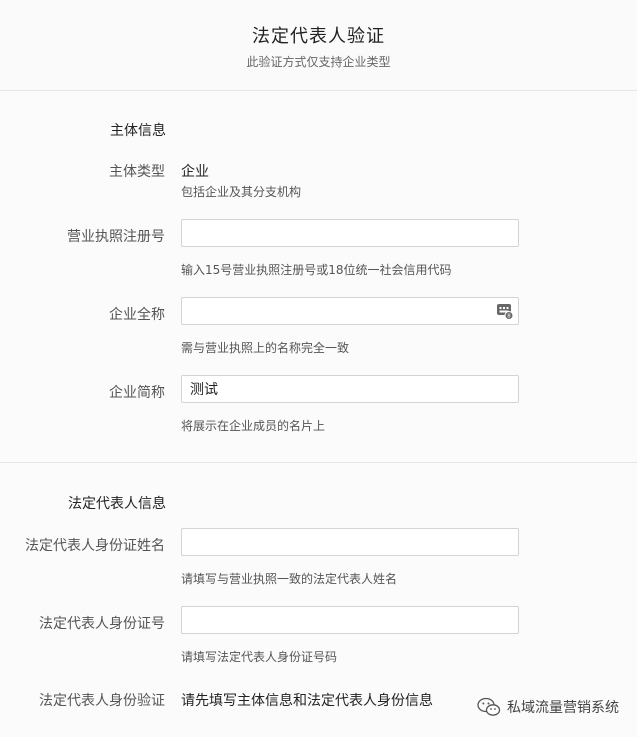 The height and width of the screenshot is (737, 637). Describe the element at coordinates (137, 172) in the screenshot. I see `entity-type-label: 主体类型` at that location.